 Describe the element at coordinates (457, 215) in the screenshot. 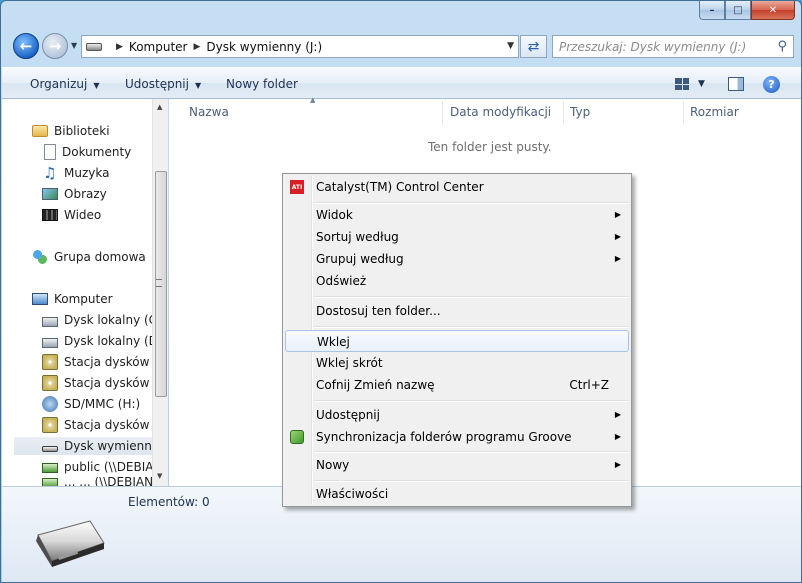

I see `menu-item-view: Widok ▶` at that location.